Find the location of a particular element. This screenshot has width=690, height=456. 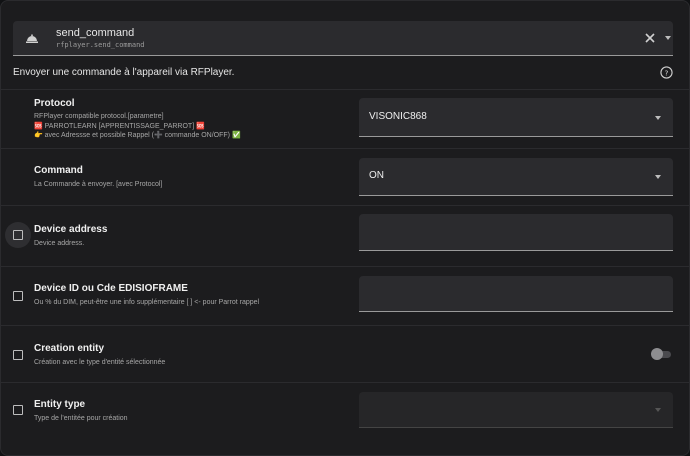

field-row-device-address: Device address Device address. is located at coordinates (345, 235).